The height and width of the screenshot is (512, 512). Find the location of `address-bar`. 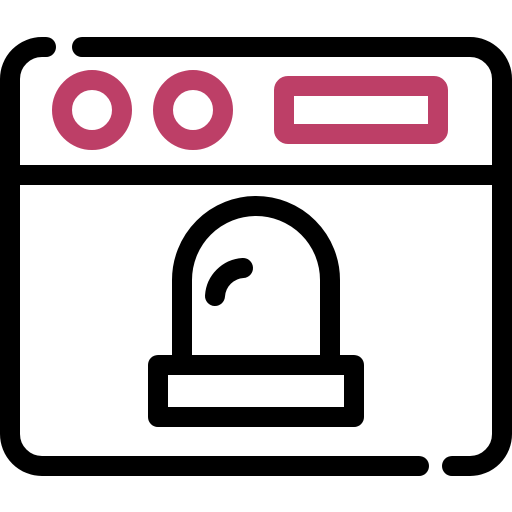

address-bar is located at coordinates (361, 110).